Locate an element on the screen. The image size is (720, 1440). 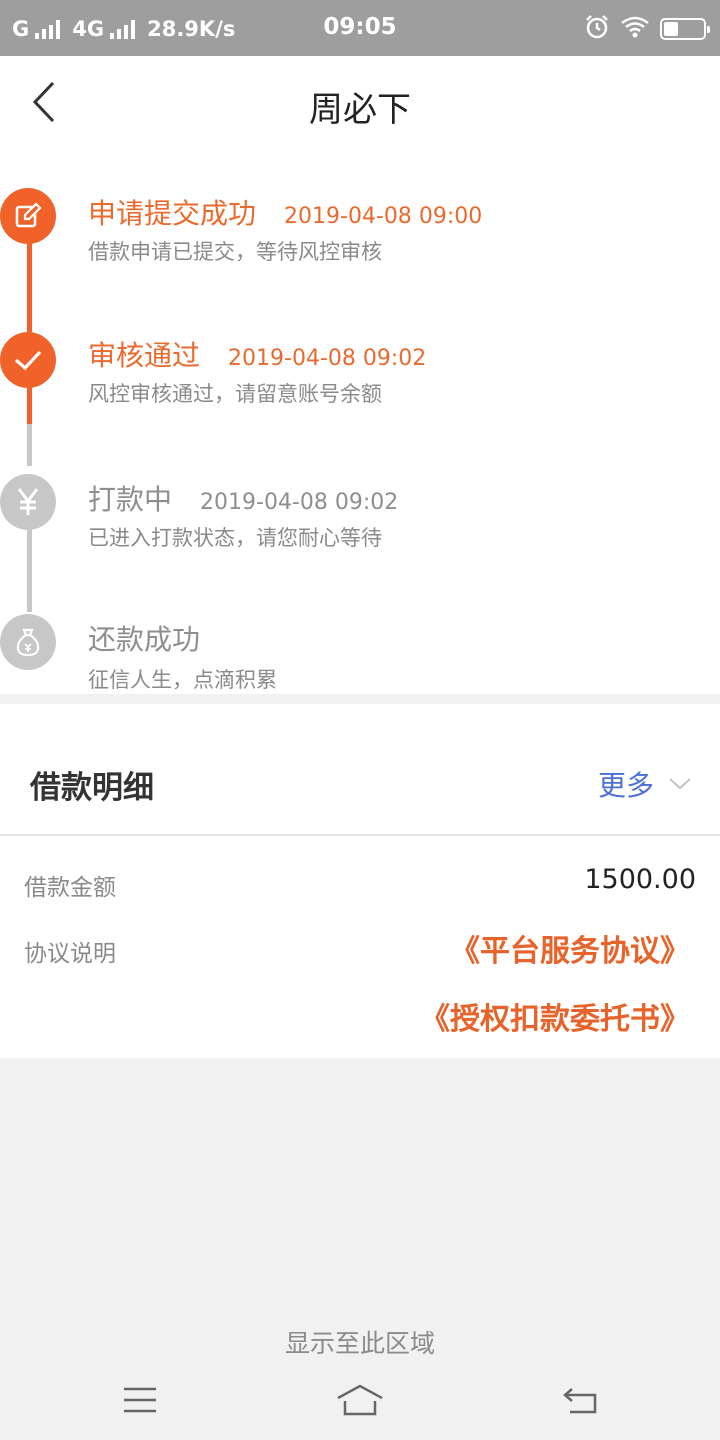
system-nav-bar is located at coordinates (360, 1404).